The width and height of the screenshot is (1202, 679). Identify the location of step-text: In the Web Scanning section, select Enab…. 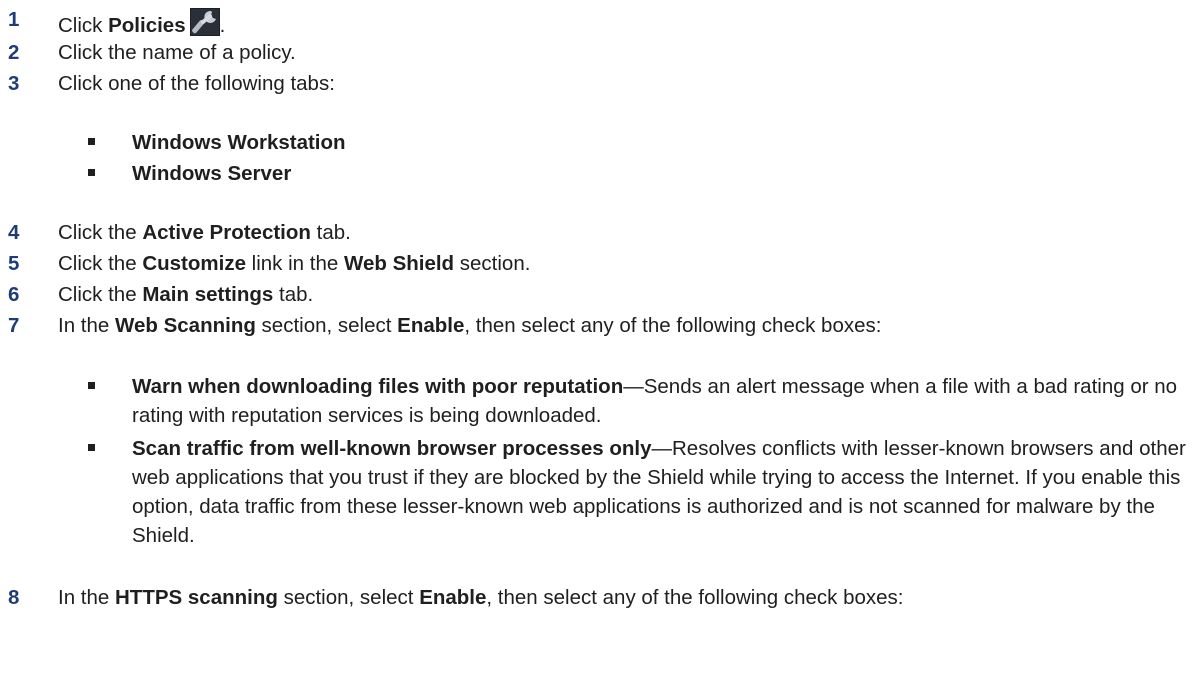
(470, 325).